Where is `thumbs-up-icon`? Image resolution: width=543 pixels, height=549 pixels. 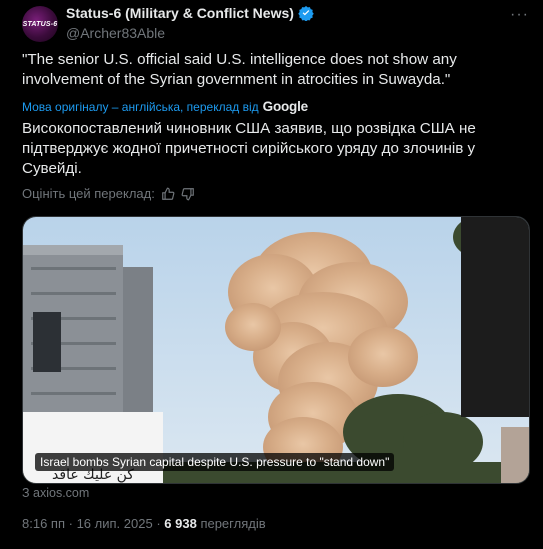 thumbs-up-icon is located at coordinates (168, 194).